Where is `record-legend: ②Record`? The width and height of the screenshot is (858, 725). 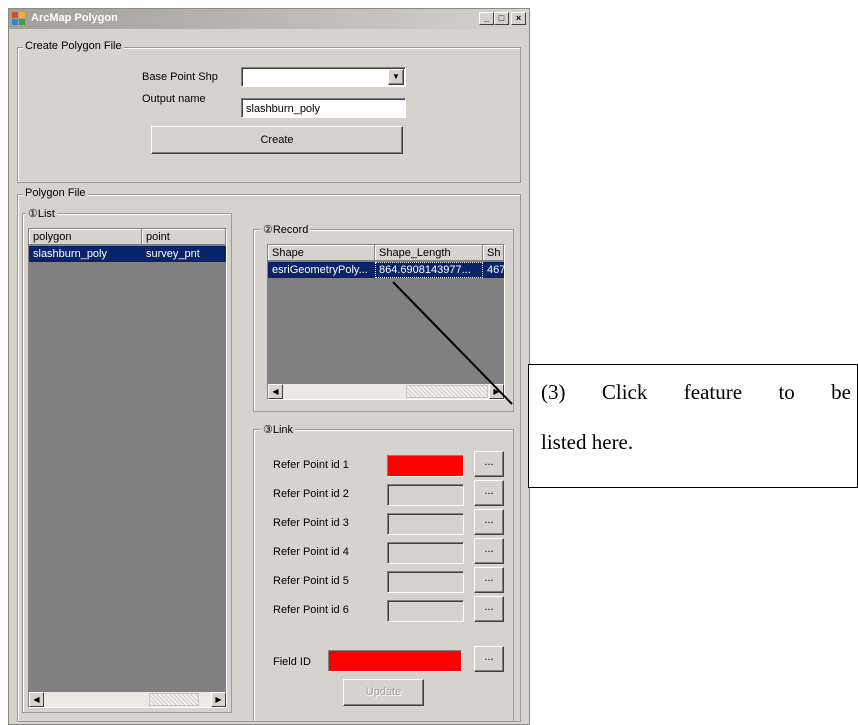 record-legend: ②Record is located at coordinates (286, 229).